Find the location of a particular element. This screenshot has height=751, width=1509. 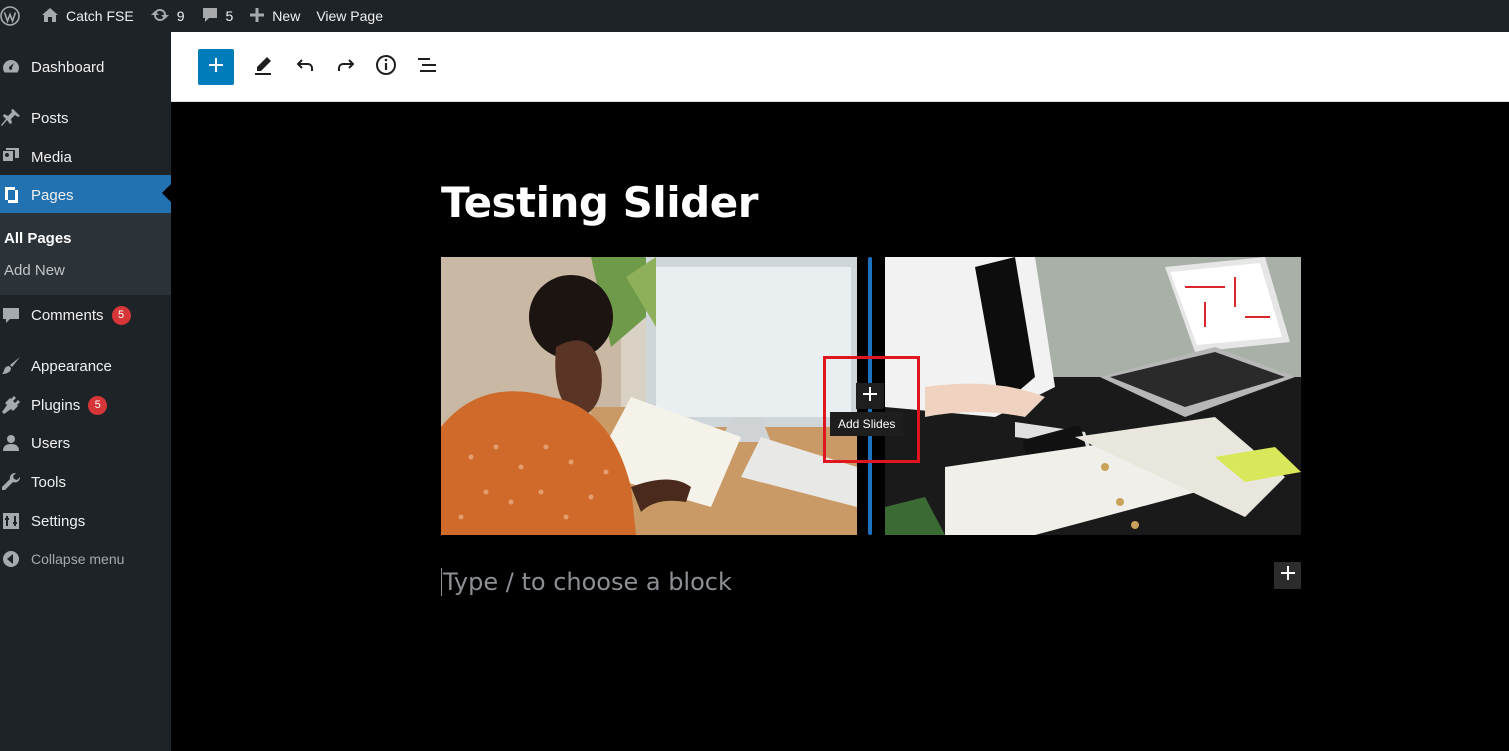

highlight-annotation-box is located at coordinates (871, 409).